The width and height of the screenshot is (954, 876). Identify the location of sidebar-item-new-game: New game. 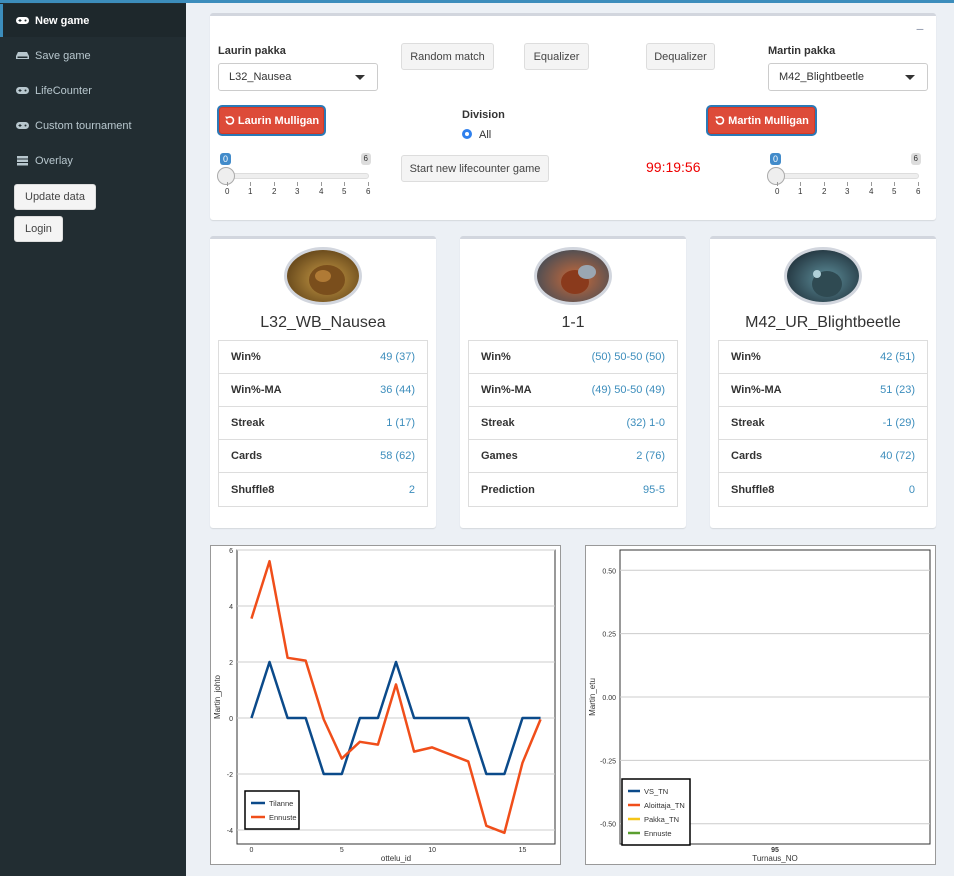
(93, 20).